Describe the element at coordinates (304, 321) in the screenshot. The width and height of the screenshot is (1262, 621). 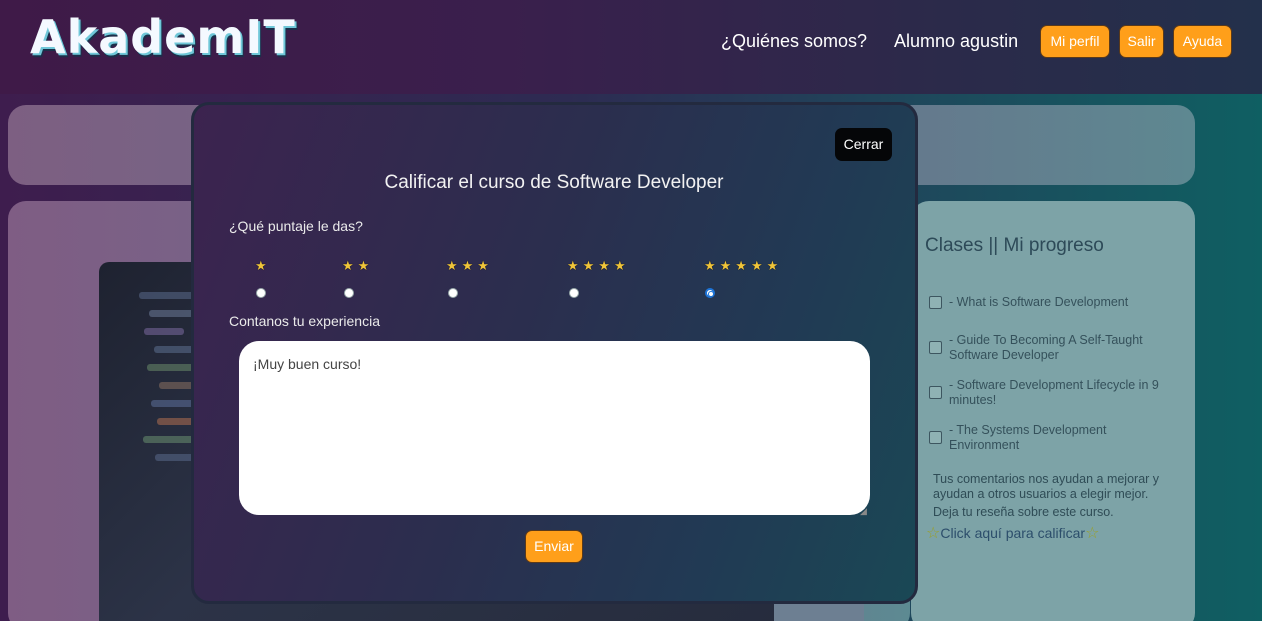
I see `experience-label: Contanos tu experiencia` at that location.